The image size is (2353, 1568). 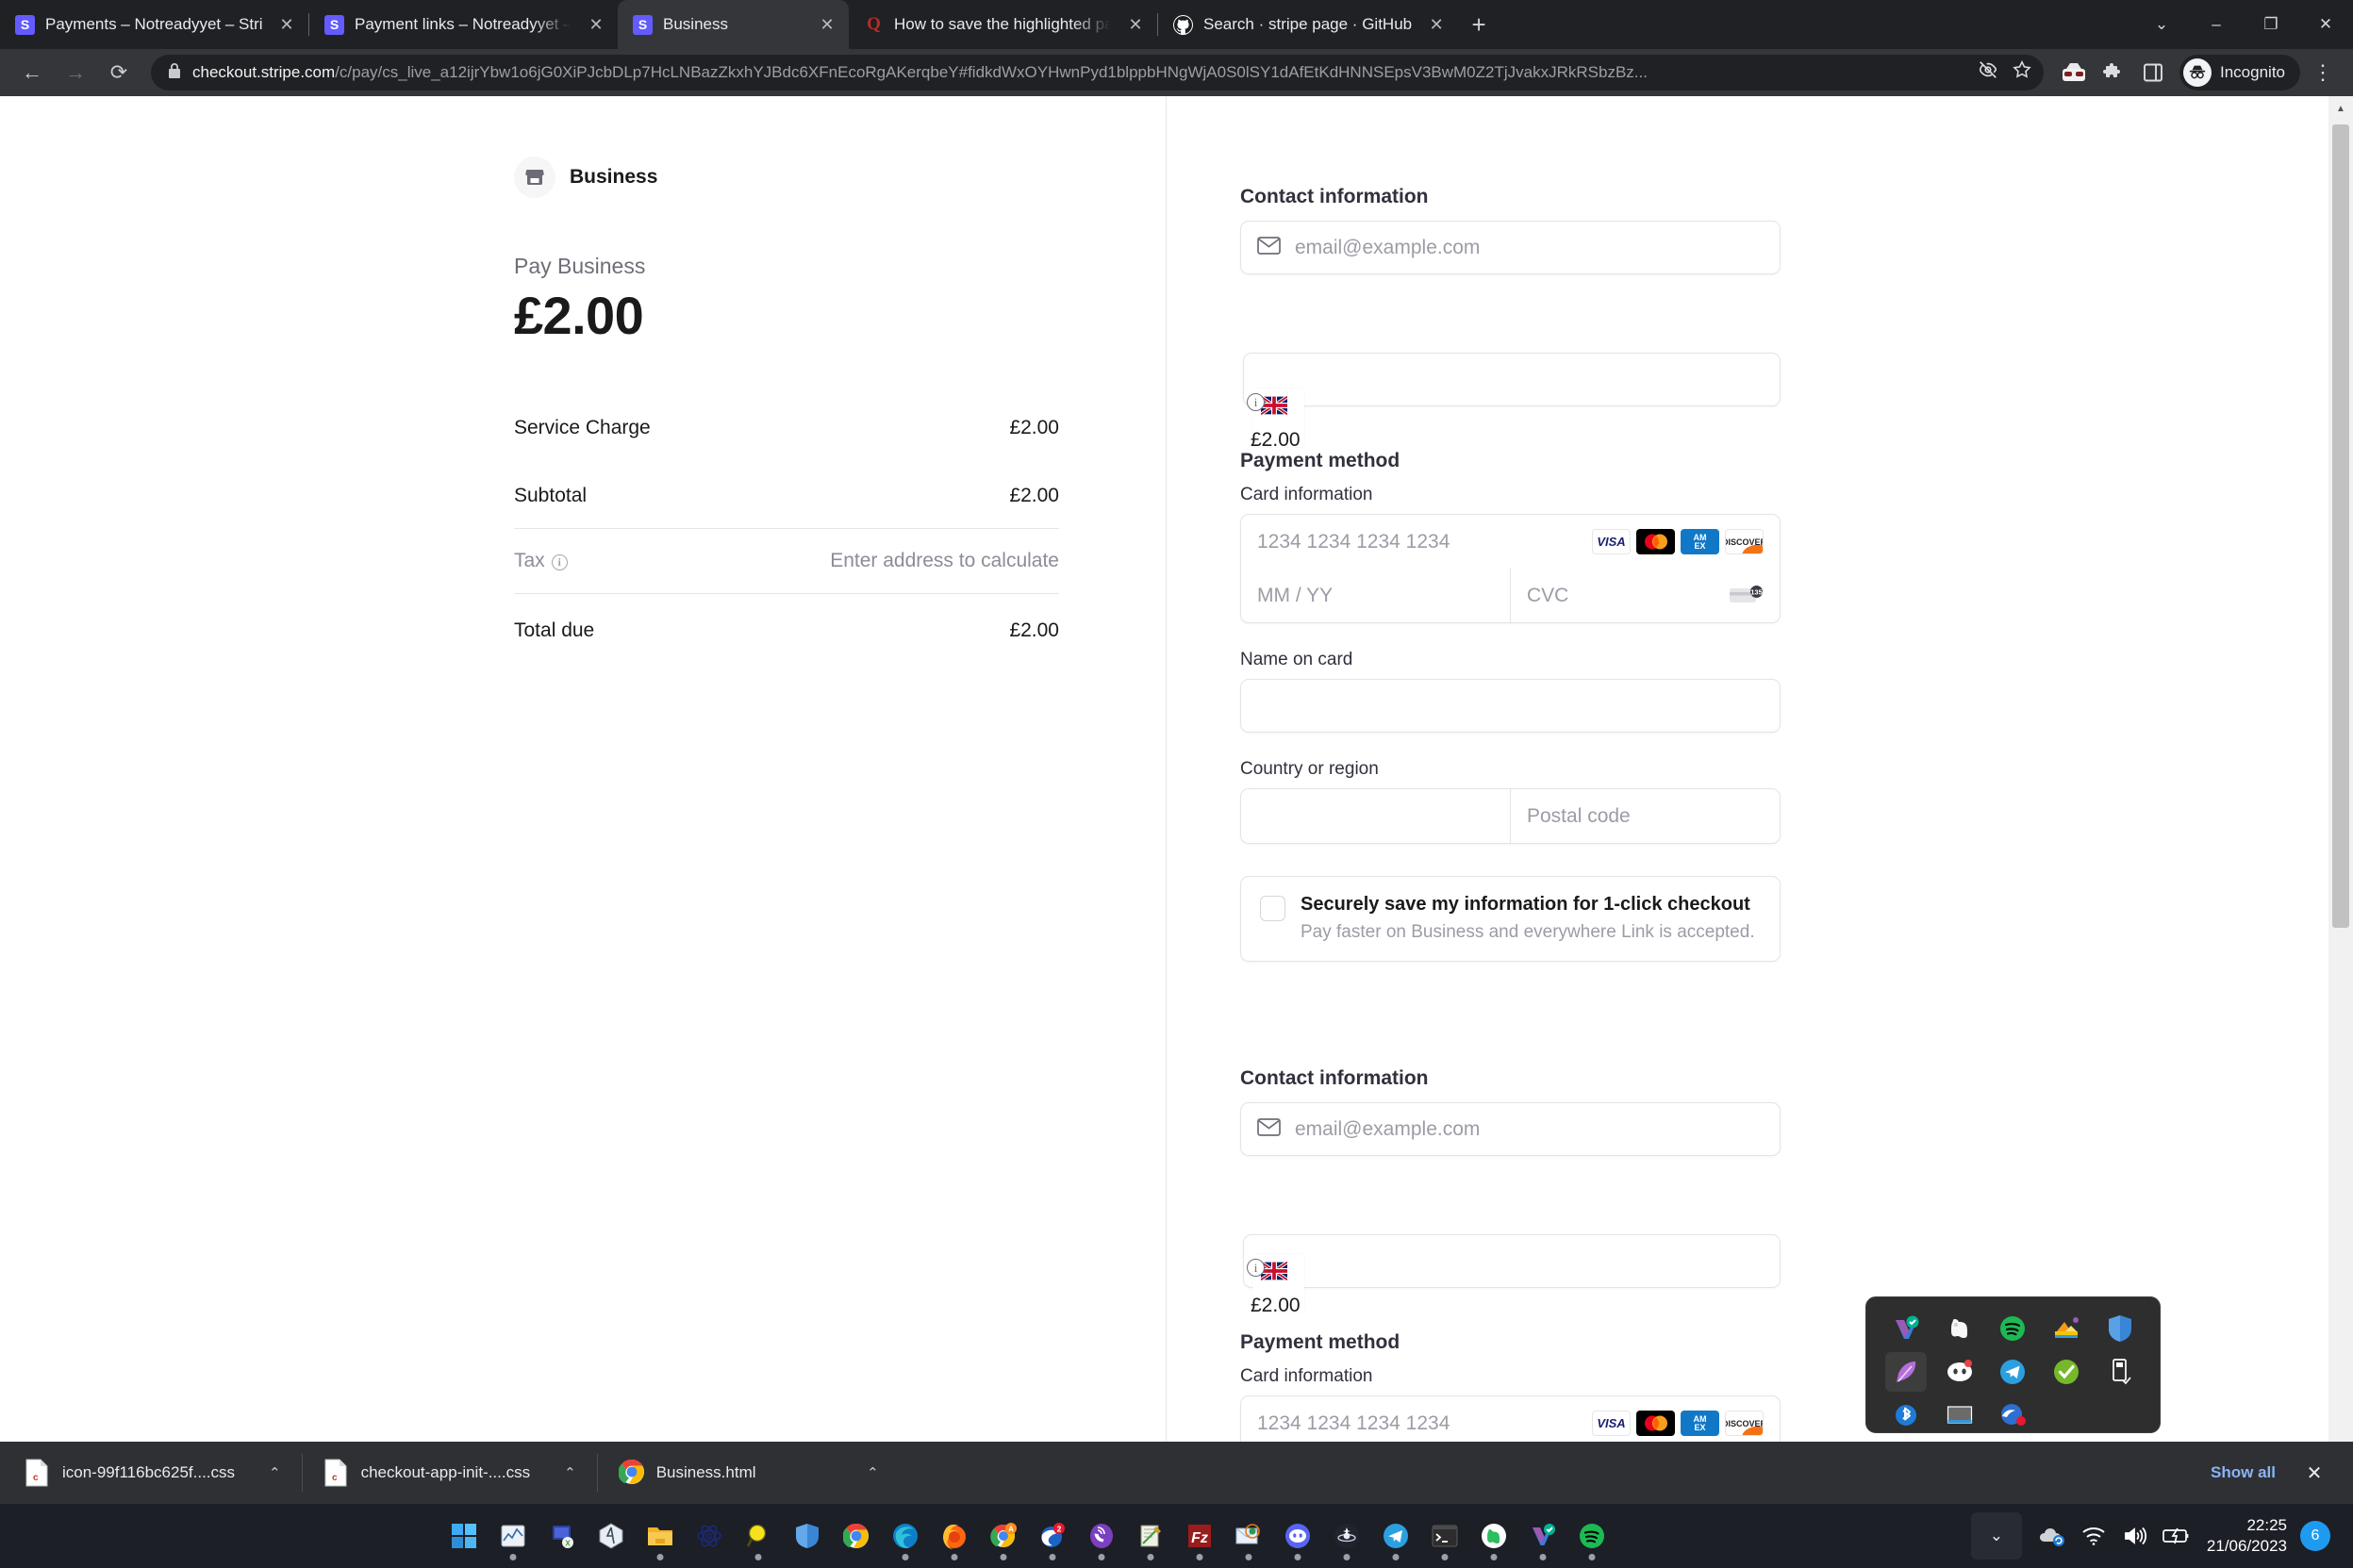 What do you see at coordinates (1906, 1329) in the screenshot?
I see `veeam-check-icon` at bounding box center [1906, 1329].